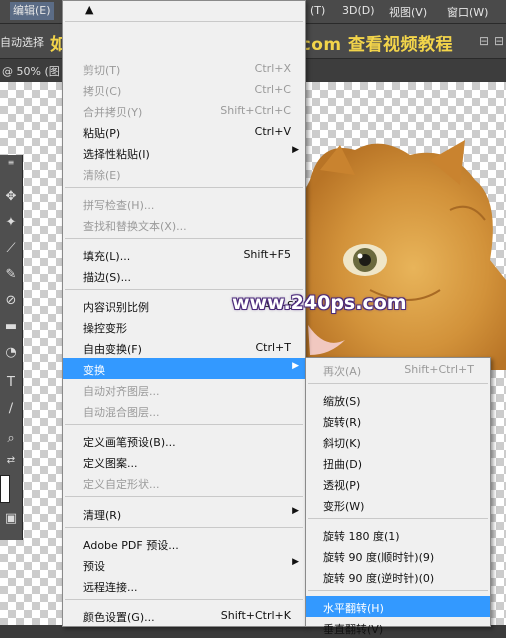 The image size is (506, 638). I want to click on magic-wand-icon: ✦, so click(11, 223).